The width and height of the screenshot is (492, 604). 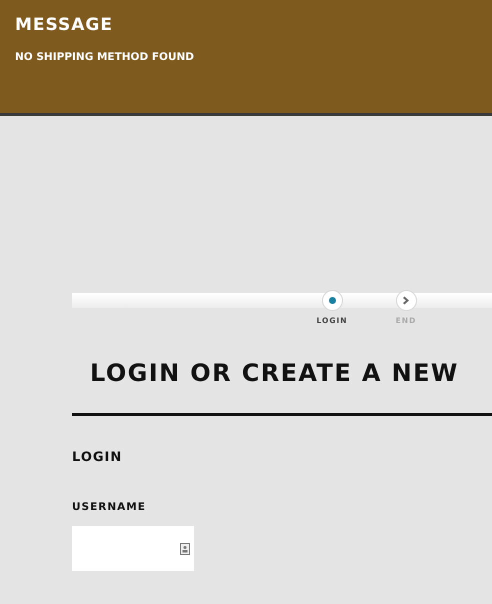 I want to click on page-heading: LOGIN OR CREATE A NEW, so click(x=275, y=373).